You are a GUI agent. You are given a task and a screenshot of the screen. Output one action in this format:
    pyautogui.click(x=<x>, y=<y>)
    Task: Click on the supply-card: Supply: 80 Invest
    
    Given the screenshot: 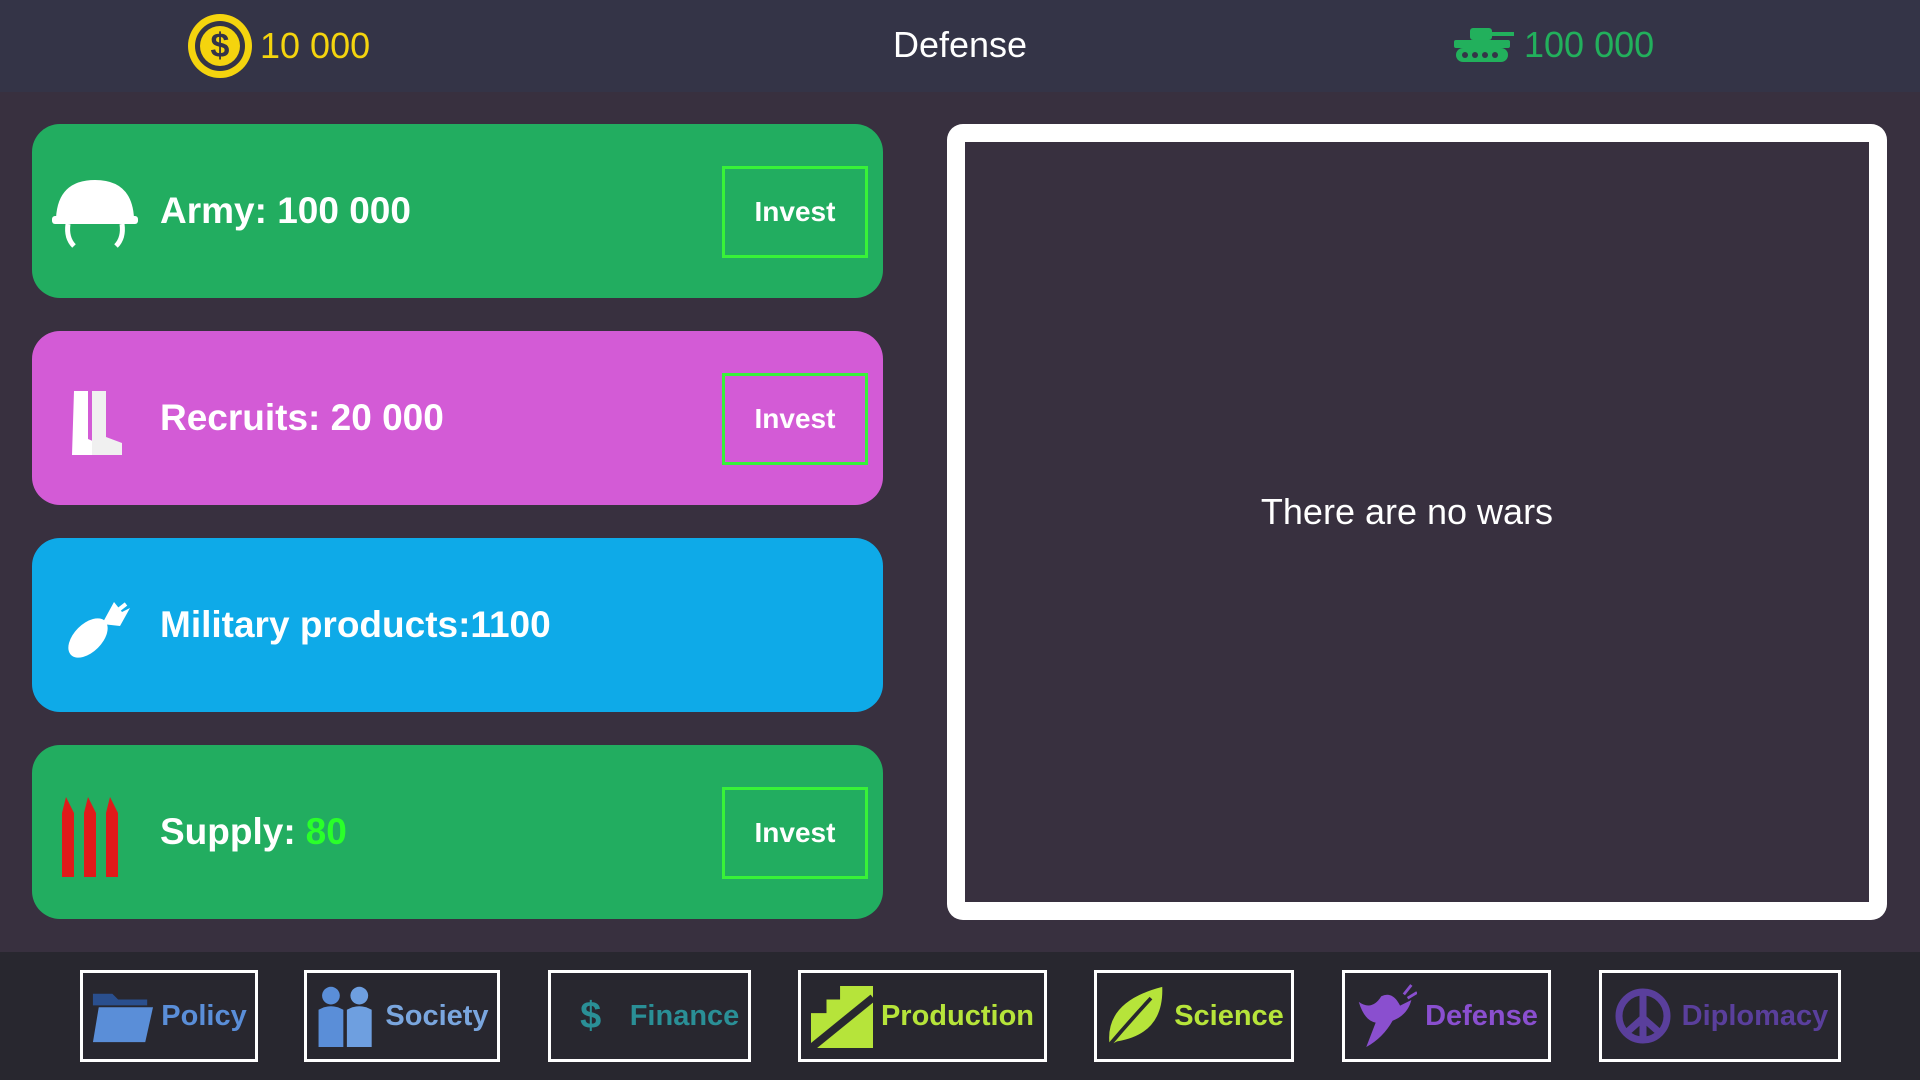 What is the action you would take?
    pyautogui.click(x=457, y=832)
    